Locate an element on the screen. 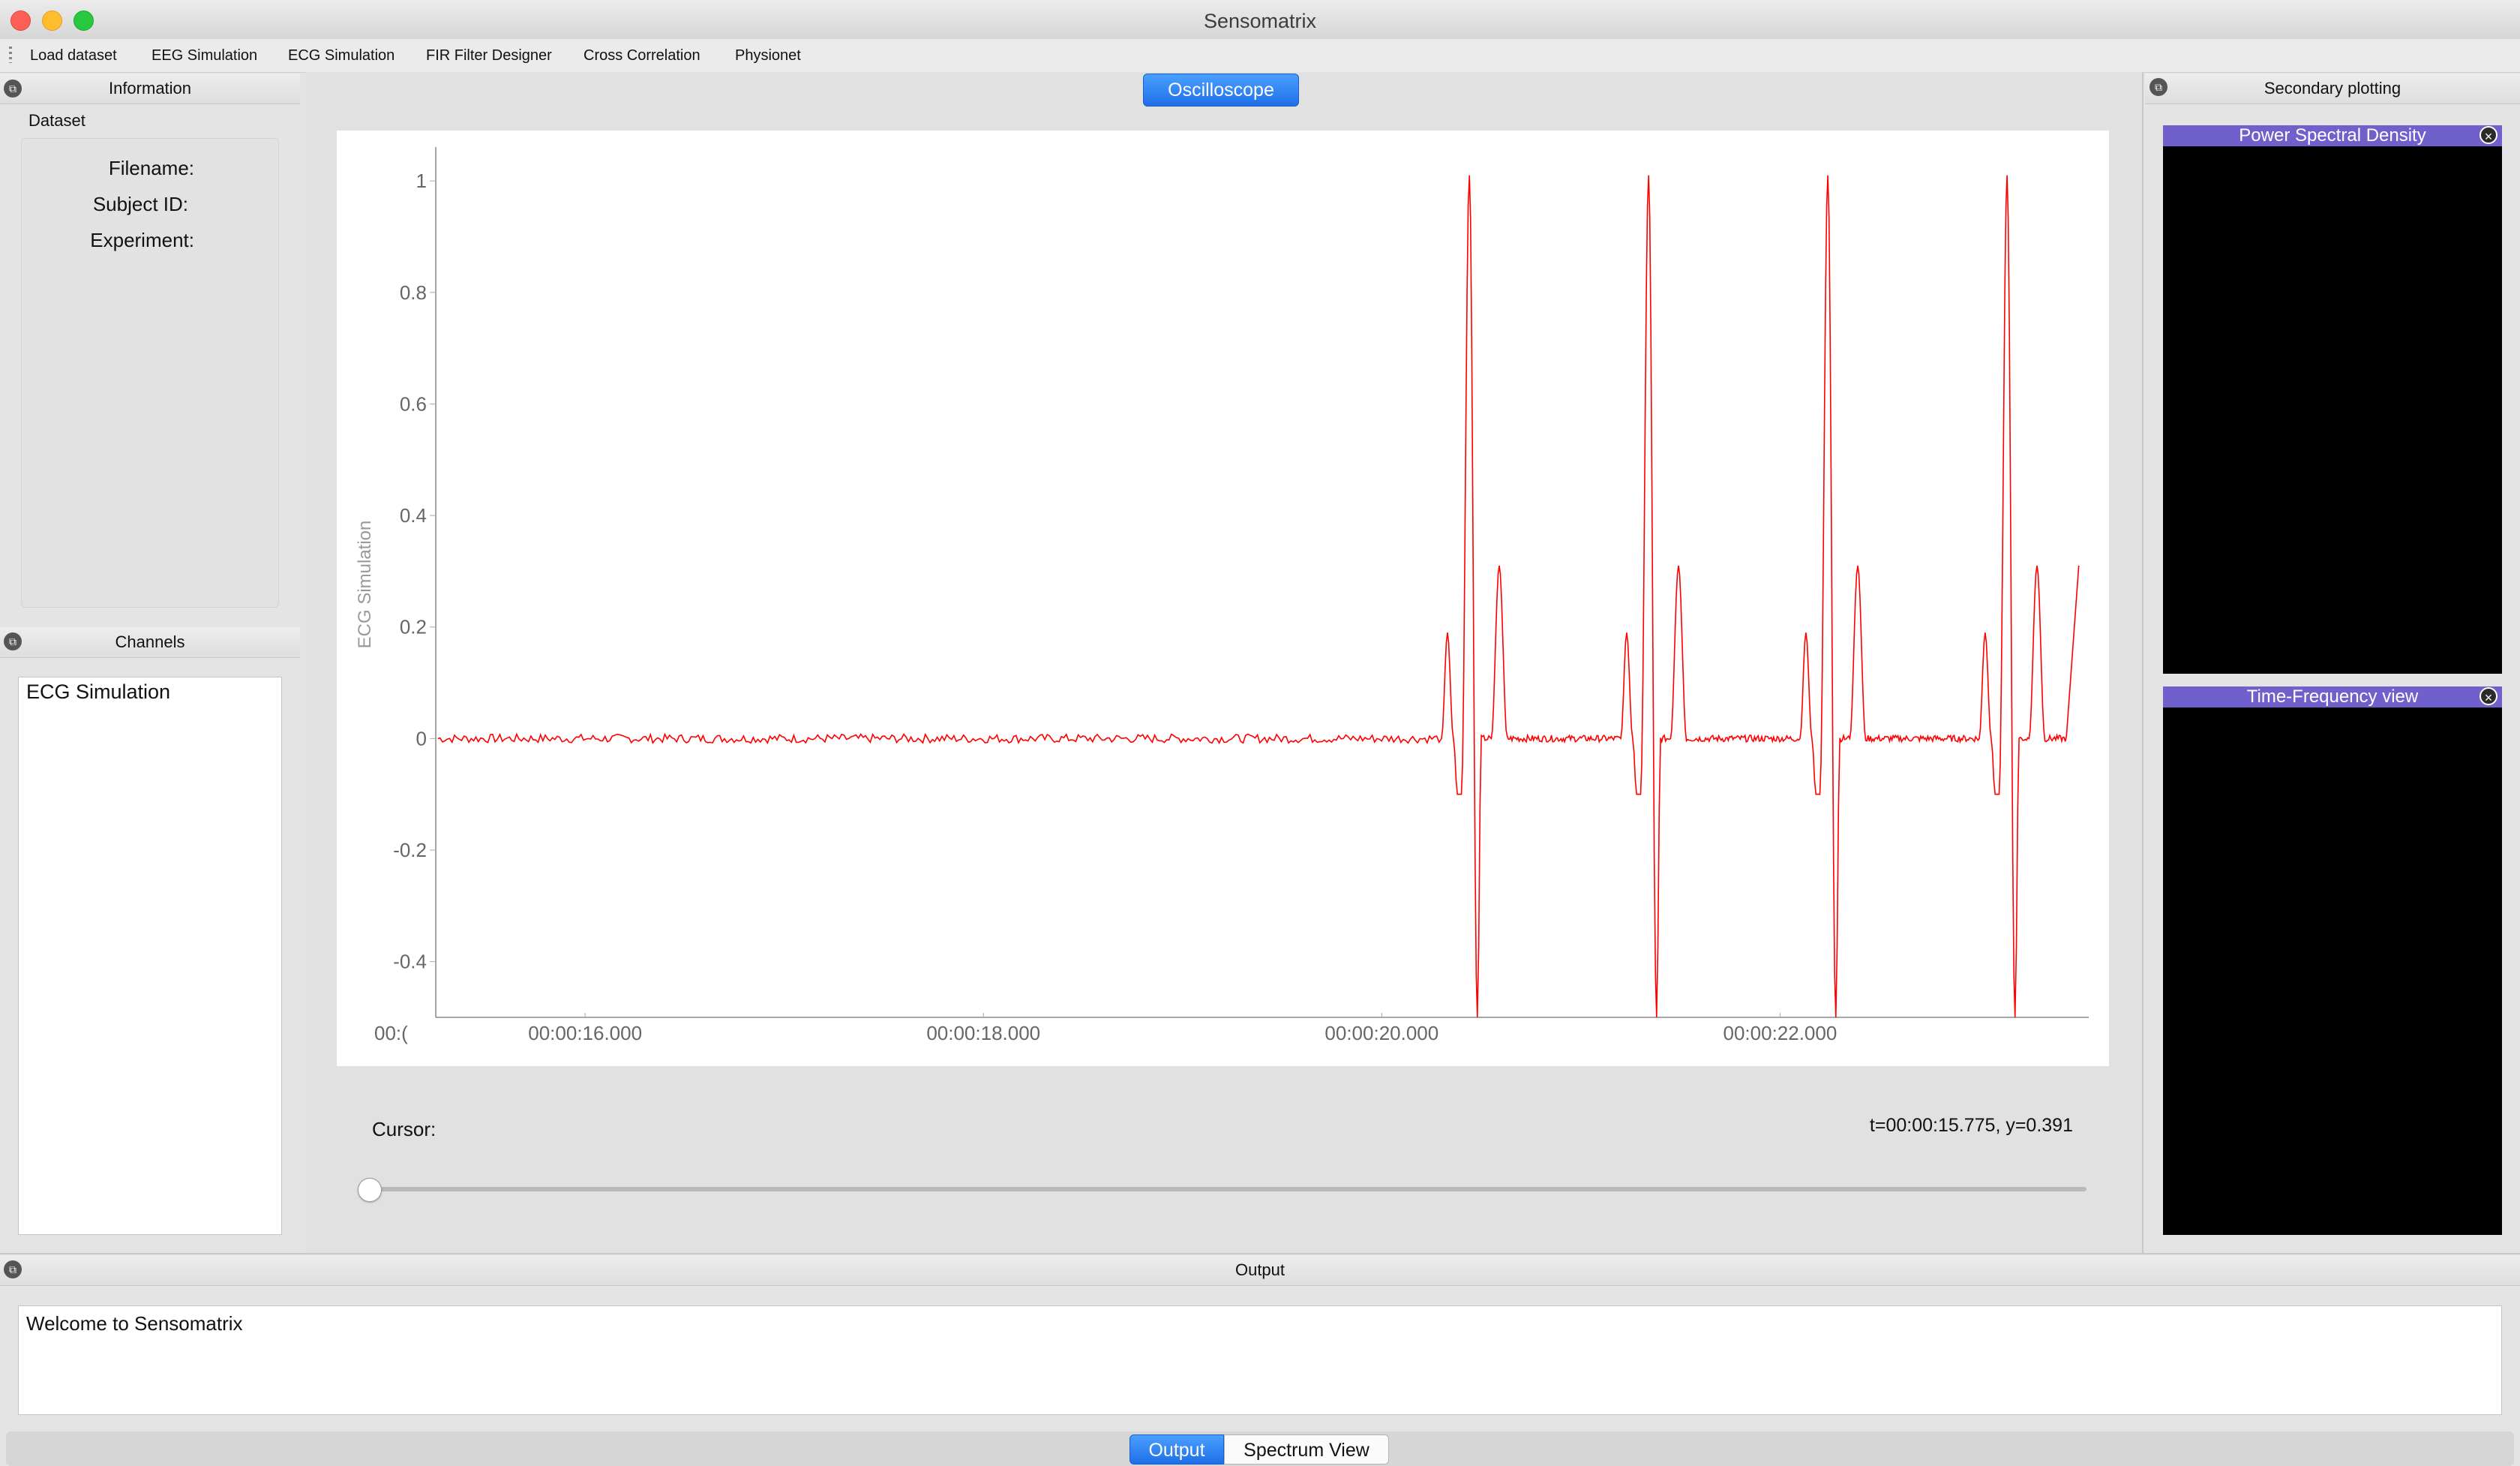  y-tick-label: 0.4 is located at coordinates (413, 515).